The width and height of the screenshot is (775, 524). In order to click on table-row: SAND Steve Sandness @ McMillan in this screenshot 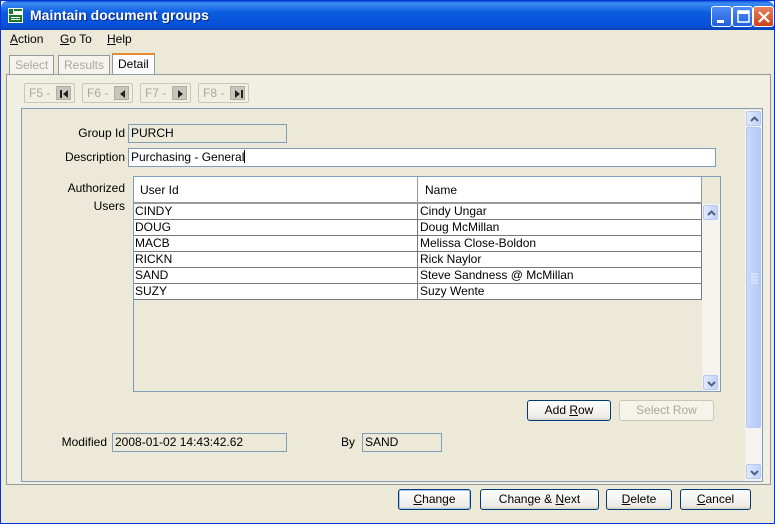, I will do `click(418, 276)`.